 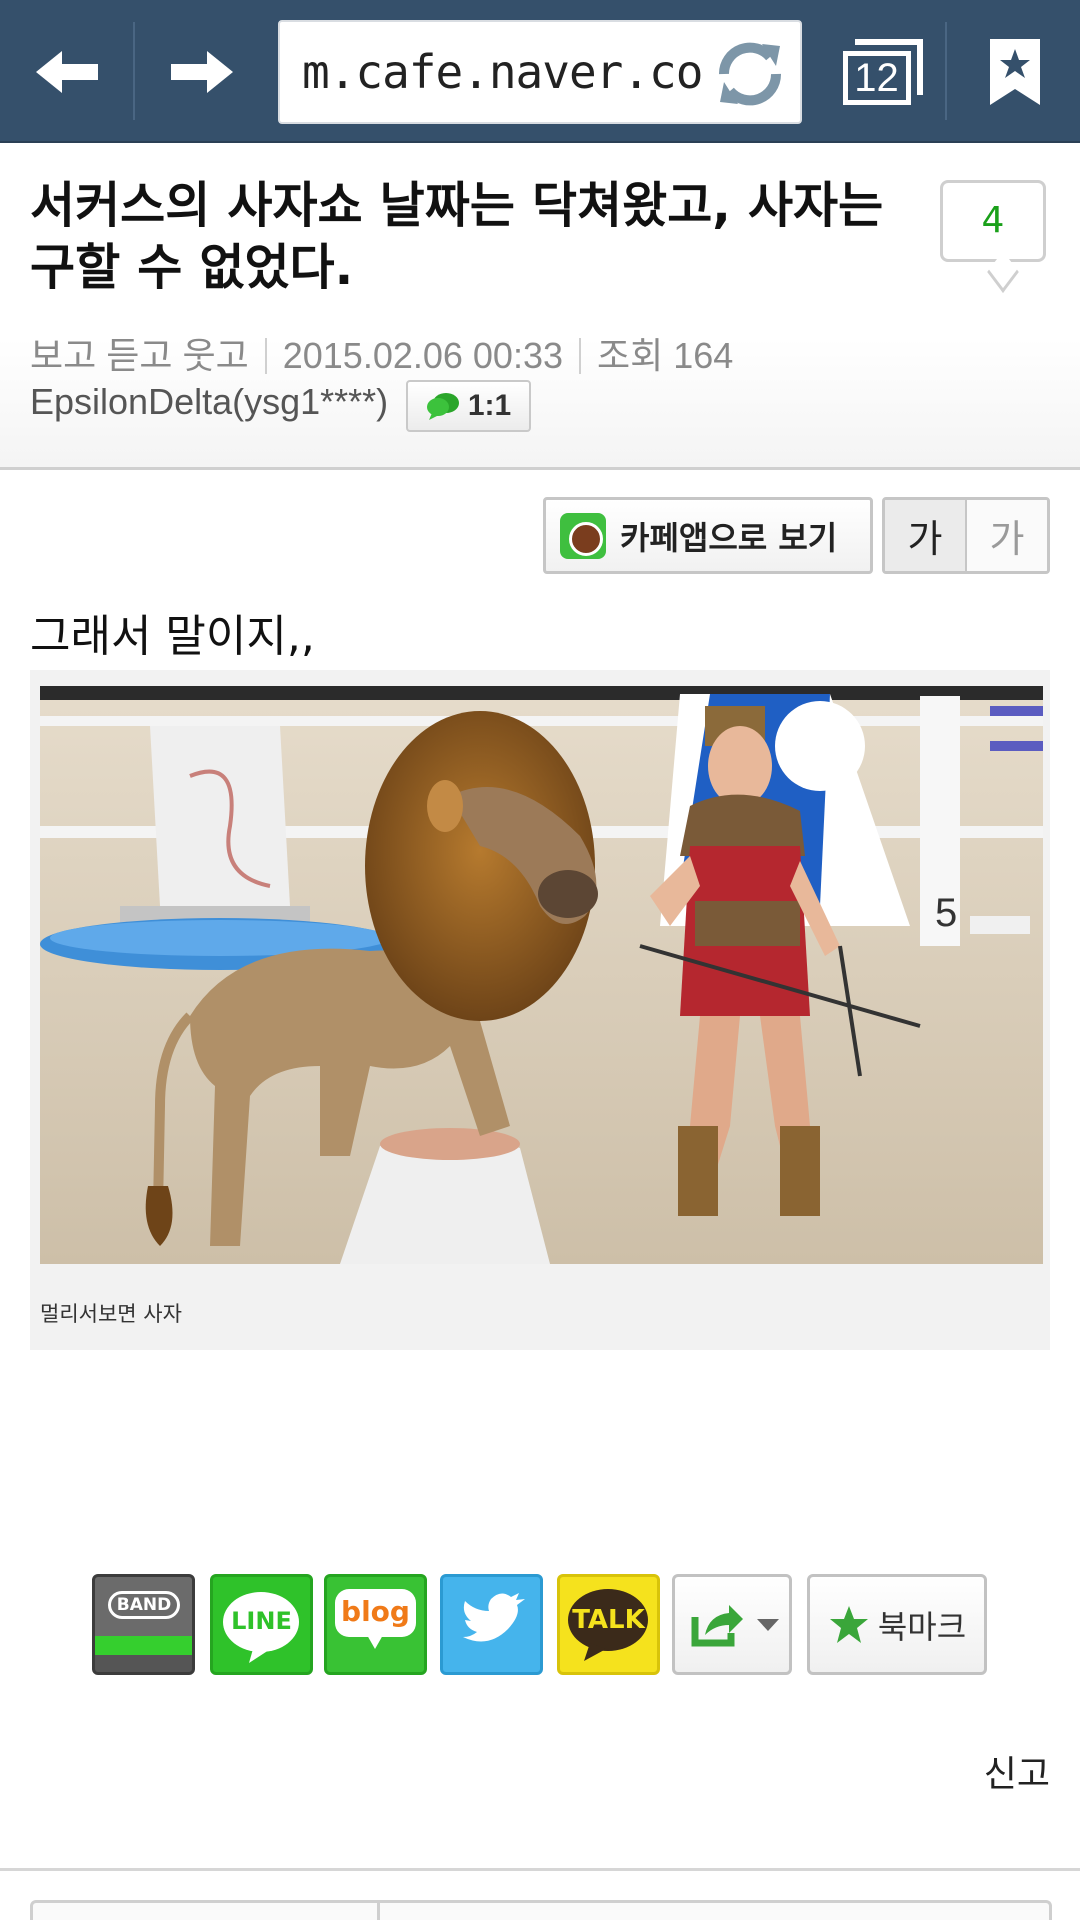 What do you see at coordinates (375, 1611) in the screenshot?
I see `blog-label: blog` at bounding box center [375, 1611].